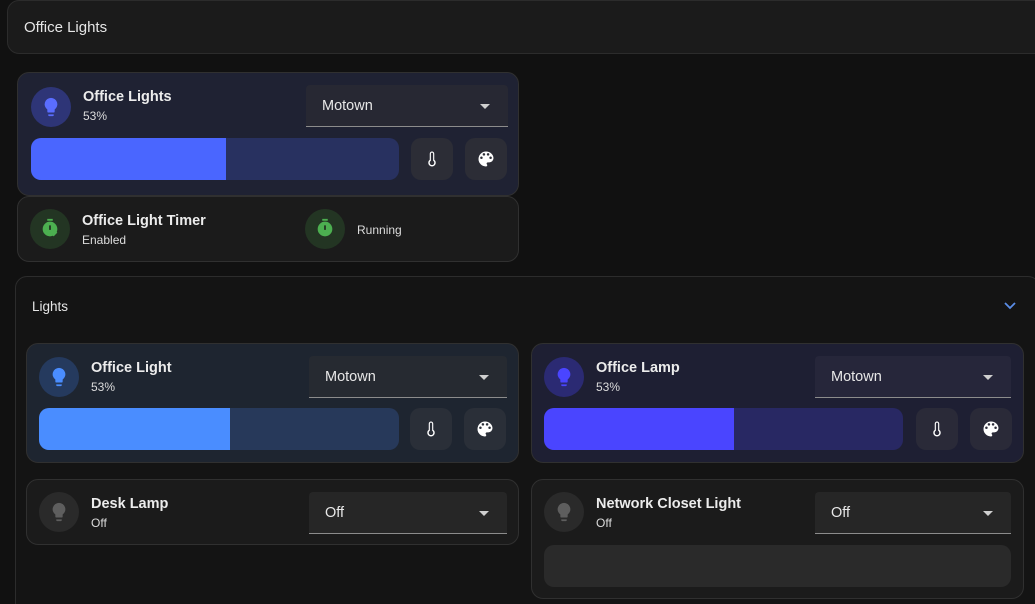 The width and height of the screenshot is (1035, 604). I want to click on office-lamp-card: Office Lamp 53% Motown, so click(777, 403).